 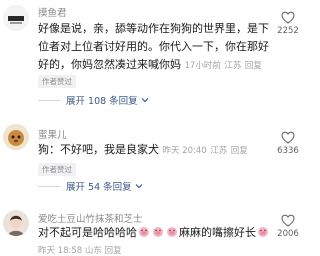 What do you see at coordinates (202, 66) in the screenshot?
I see `comment-time: 17小时前` at bounding box center [202, 66].